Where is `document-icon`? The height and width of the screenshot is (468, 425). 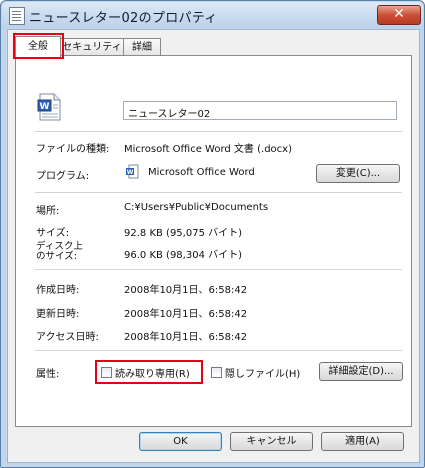
document-icon is located at coordinates (17, 16).